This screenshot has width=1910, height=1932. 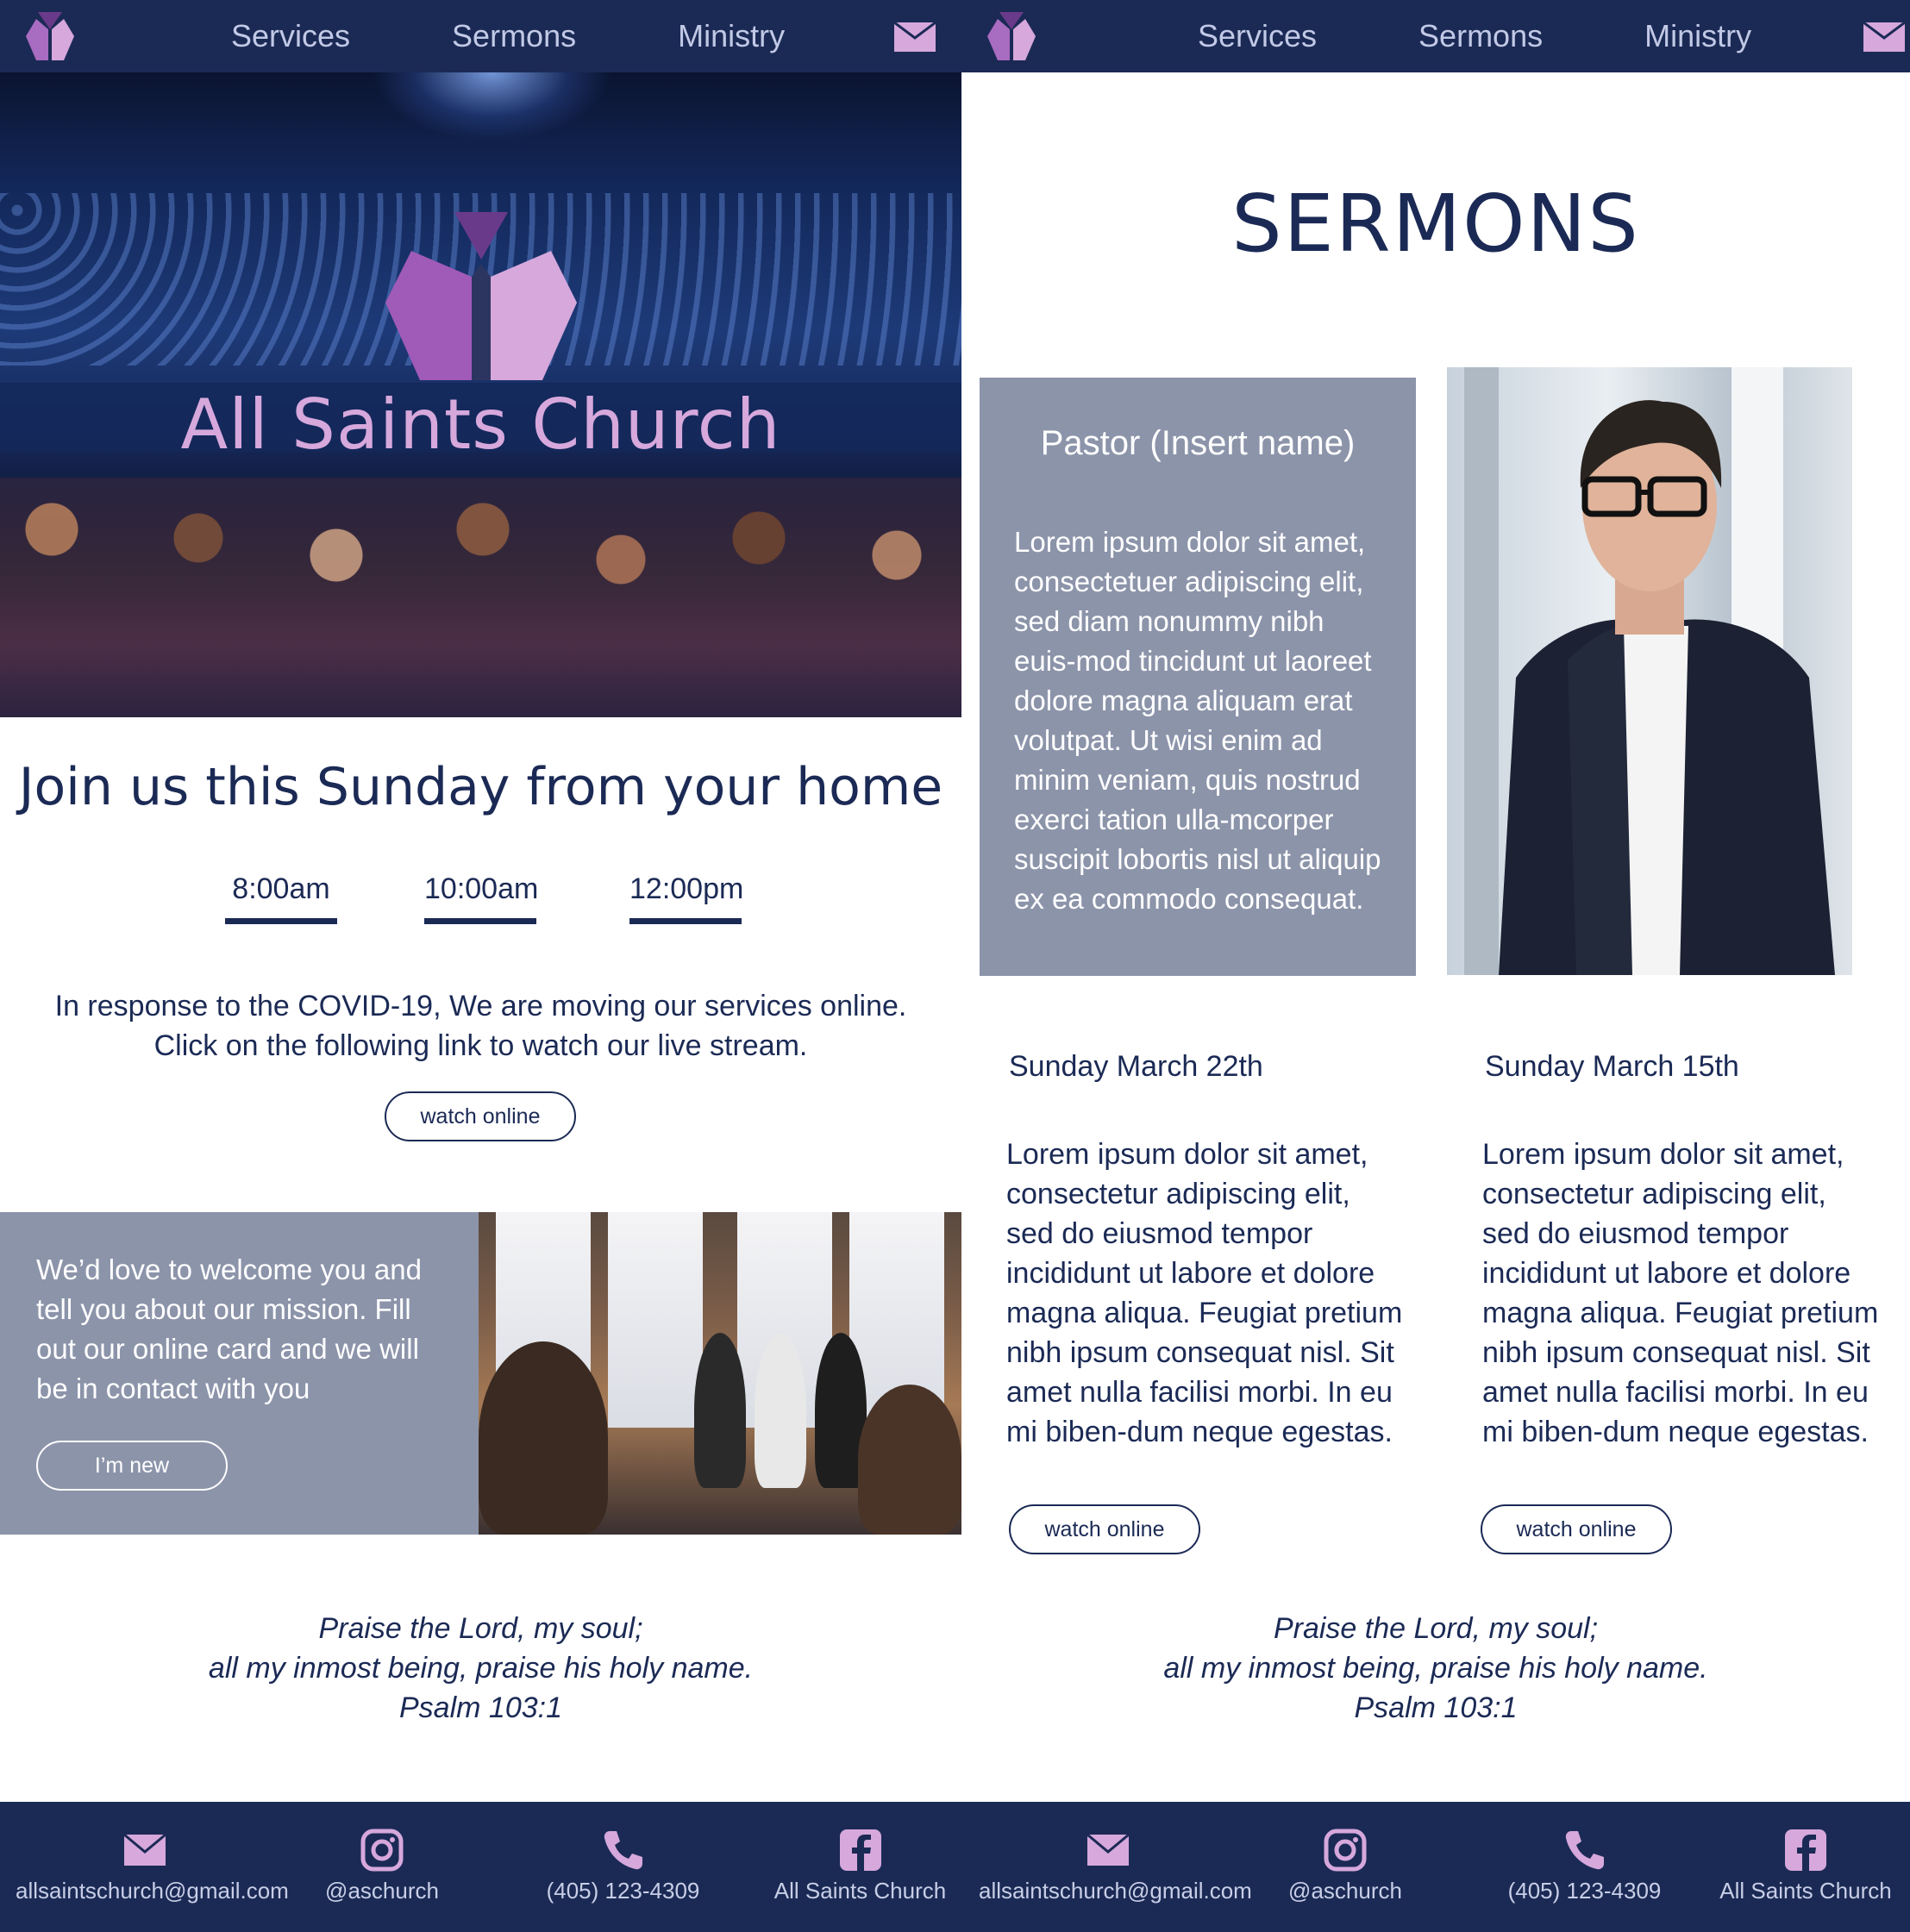 I want to click on join-heading: Join us this Sunday from your home, so click(x=480, y=787).